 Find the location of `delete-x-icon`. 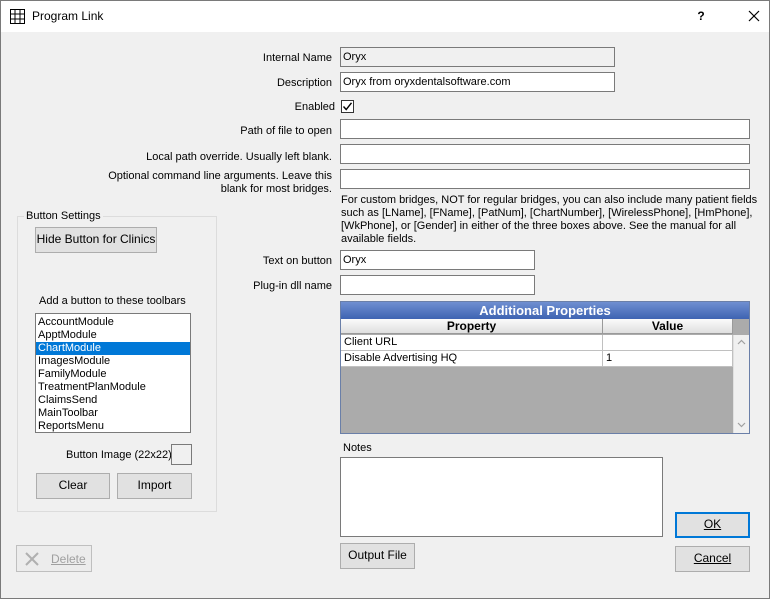

delete-x-icon is located at coordinates (32, 559).